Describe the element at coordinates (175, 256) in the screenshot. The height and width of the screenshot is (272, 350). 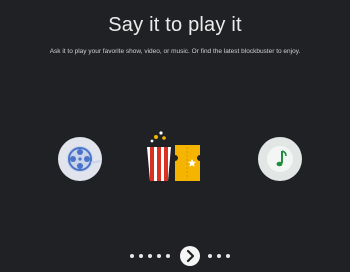
I see `onboarding-pager` at that location.